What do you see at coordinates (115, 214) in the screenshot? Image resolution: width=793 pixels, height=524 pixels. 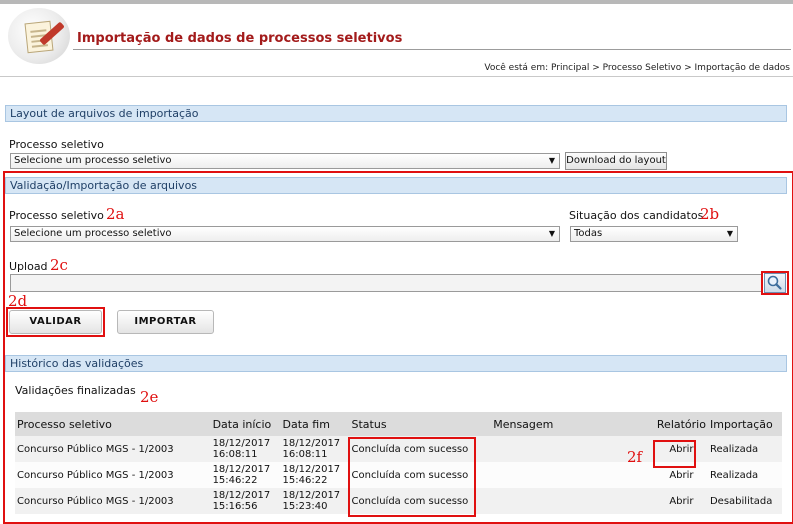 I see `annotation-2a: 2a` at bounding box center [115, 214].